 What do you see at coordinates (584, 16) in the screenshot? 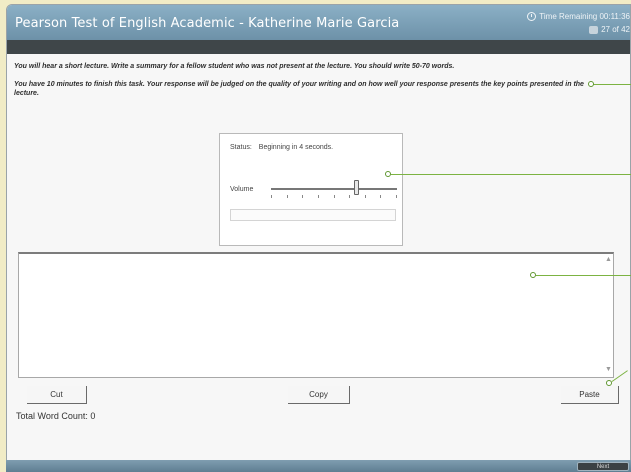
I see `timer-label: Time Remaining 00:11:36` at bounding box center [584, 16].